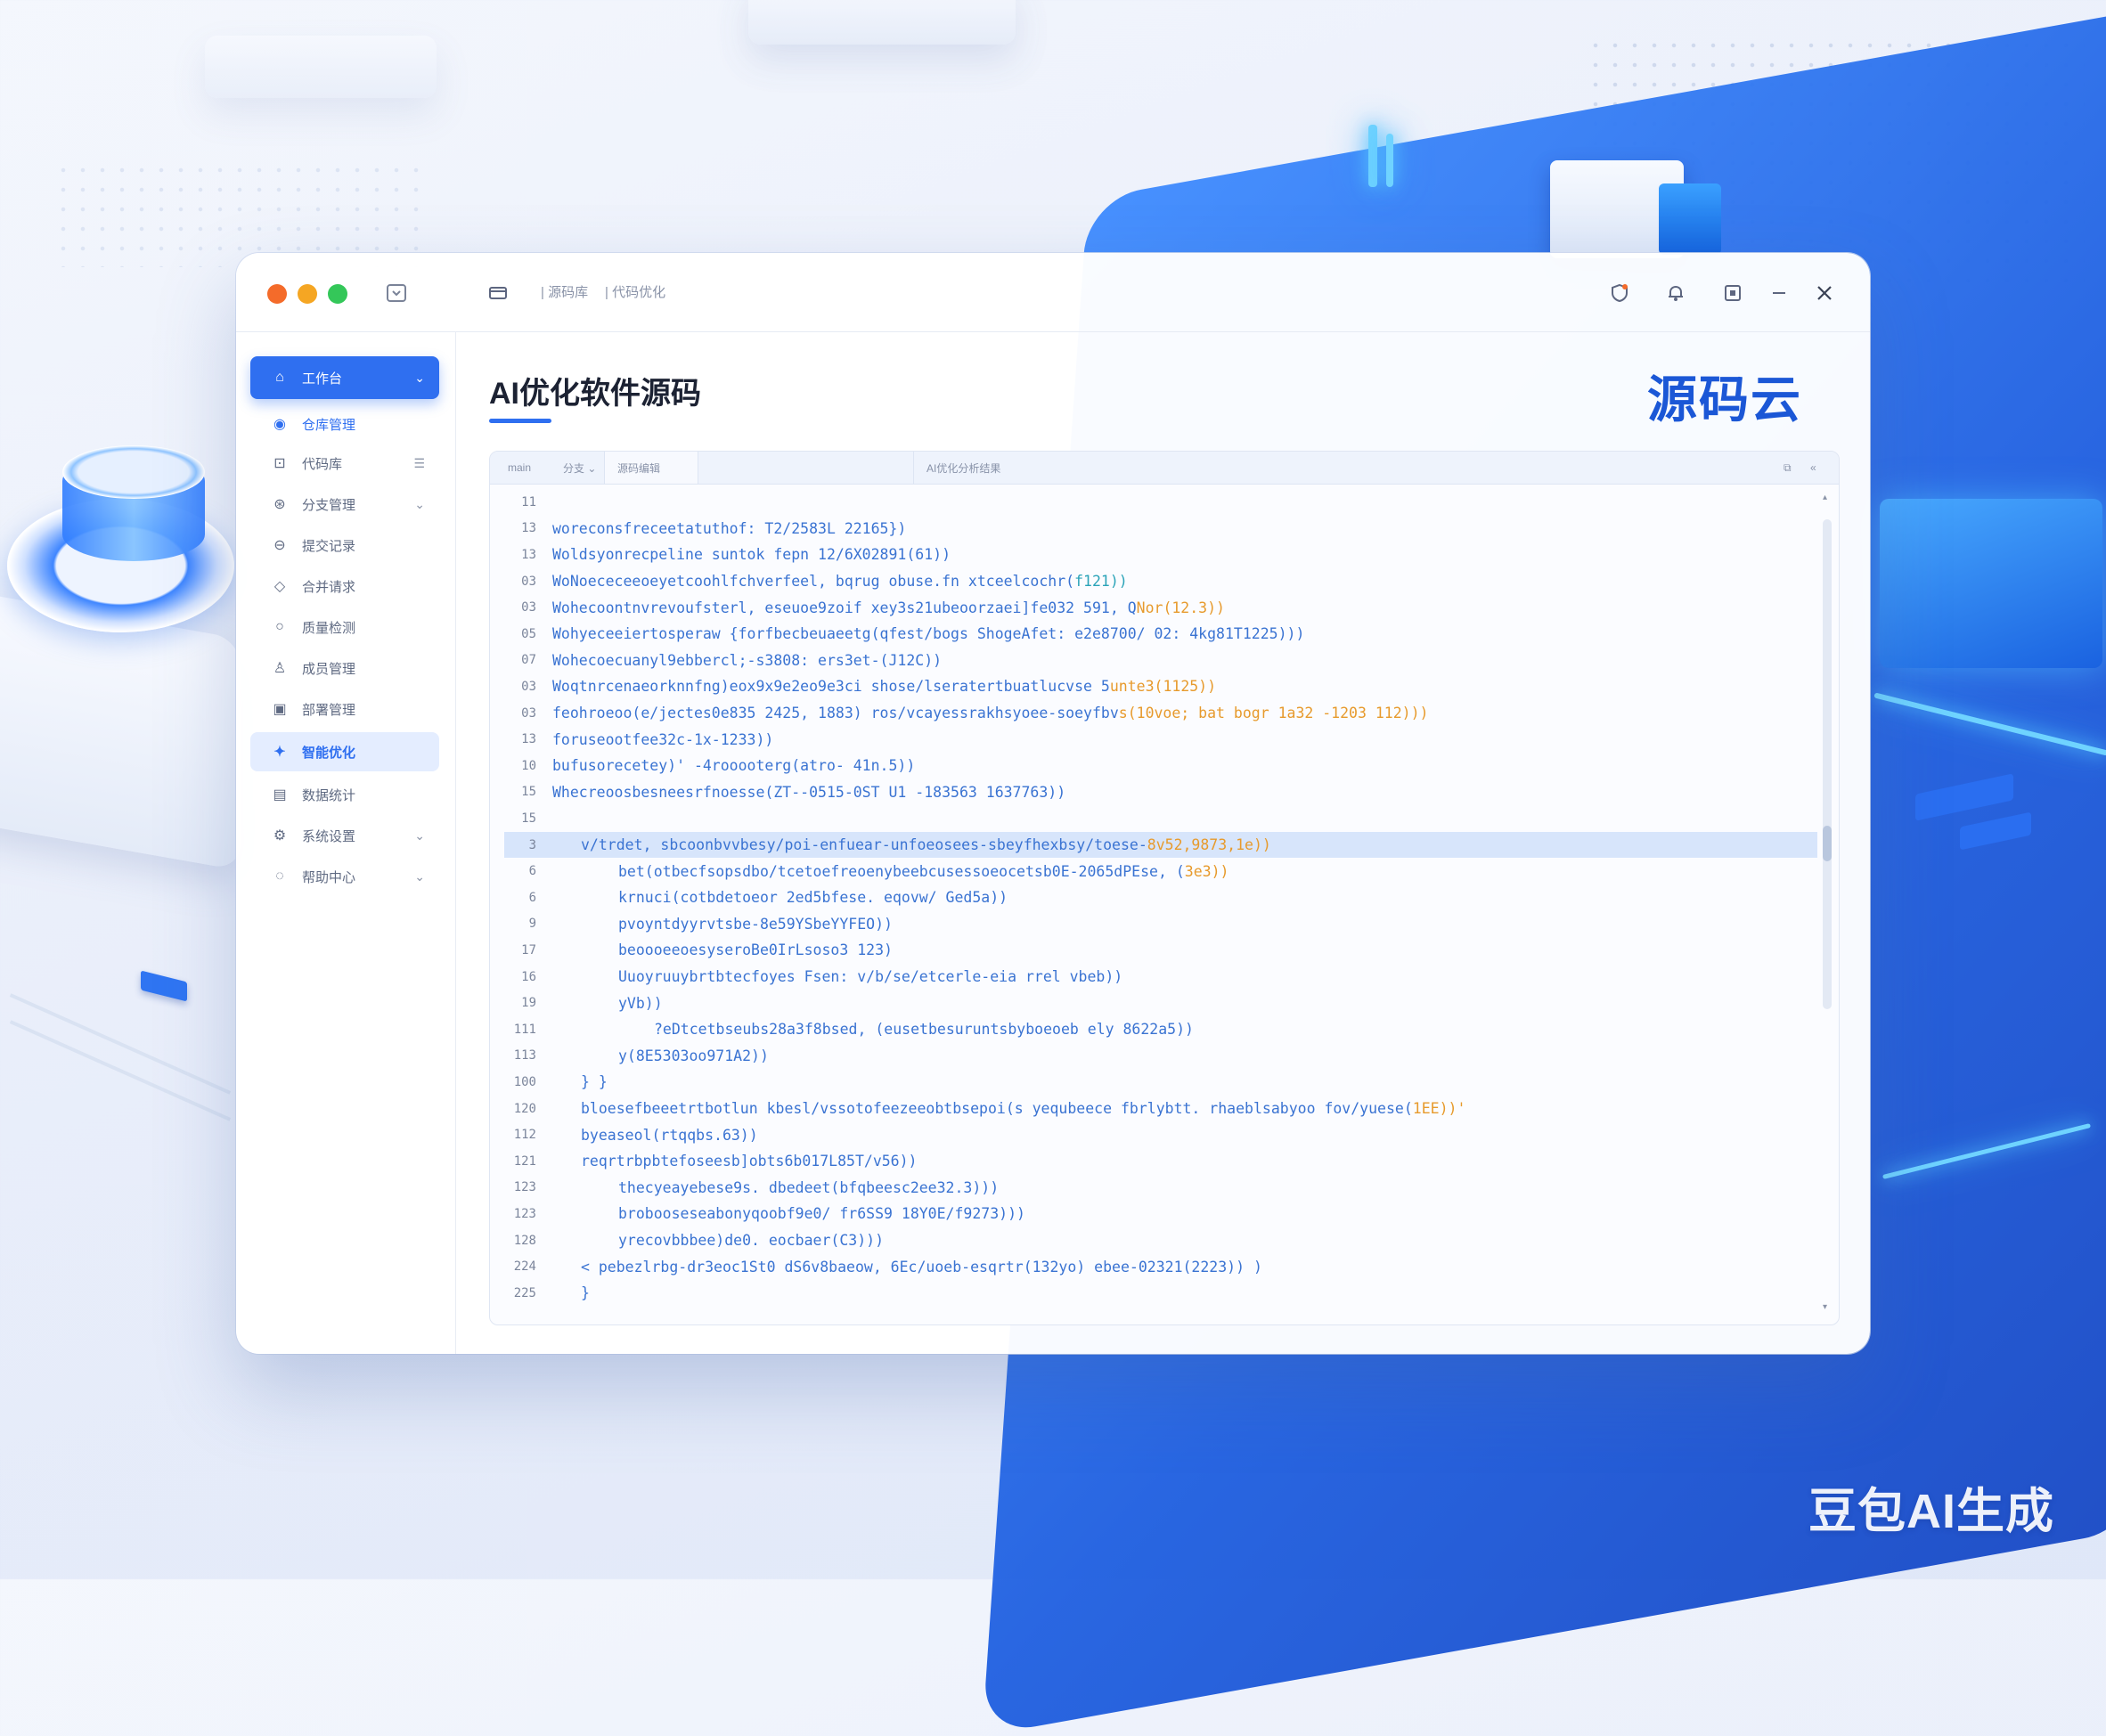 The width and height of the screenshot is (2106, 1736). I want to click on code-line: 9 pvoyntdyyrvtsbe-8e59YSbeYYFEO)), so click(1153, 925).